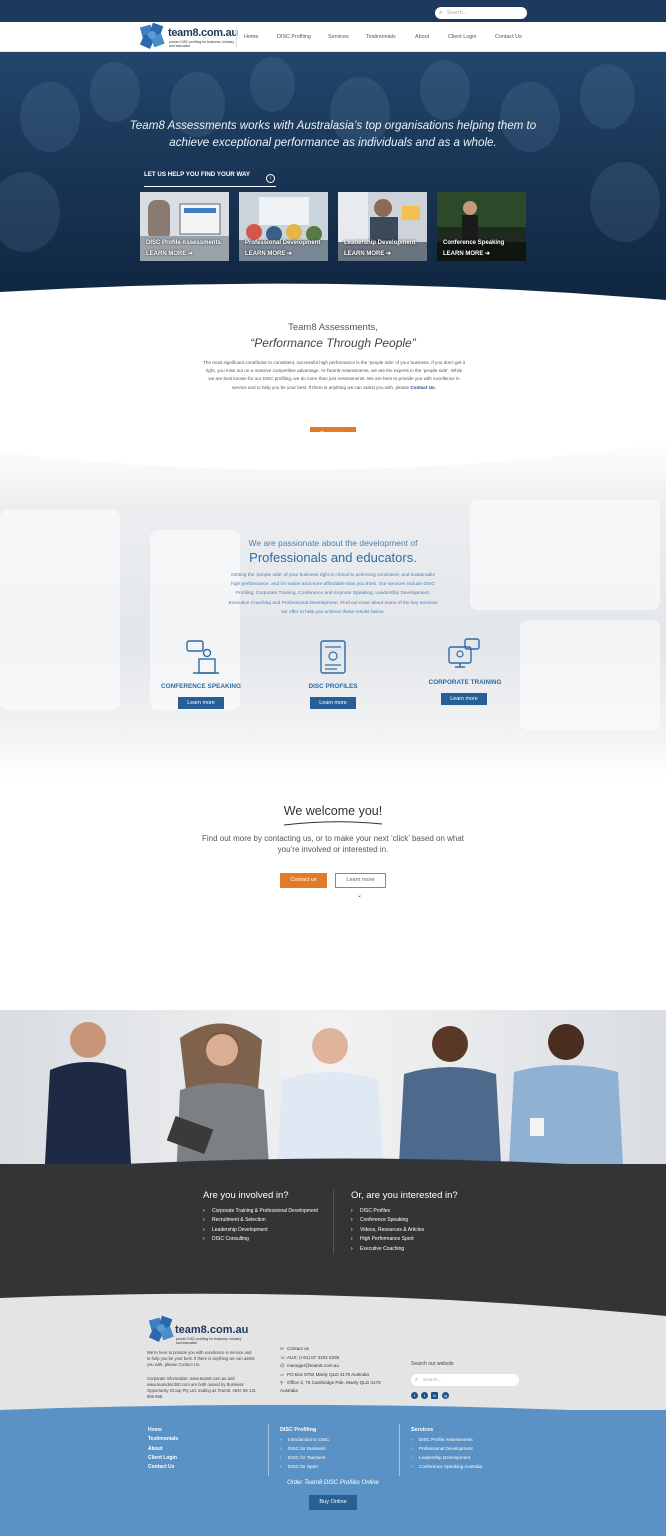 This screenshot has height=1536, width=666. Describe the element at coordinates (333, 1302) in the screenshot. I see `footer-wave` at that location.